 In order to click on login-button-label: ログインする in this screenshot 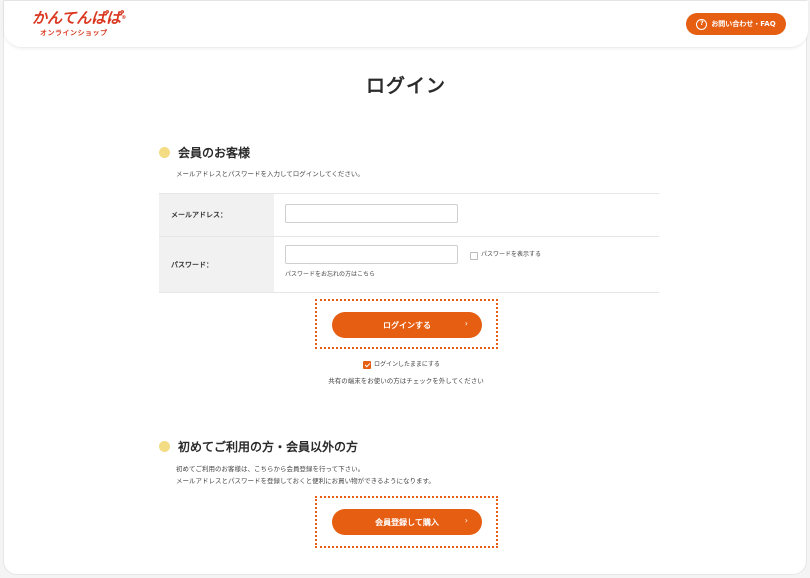, I will do `click(407, 325)`.